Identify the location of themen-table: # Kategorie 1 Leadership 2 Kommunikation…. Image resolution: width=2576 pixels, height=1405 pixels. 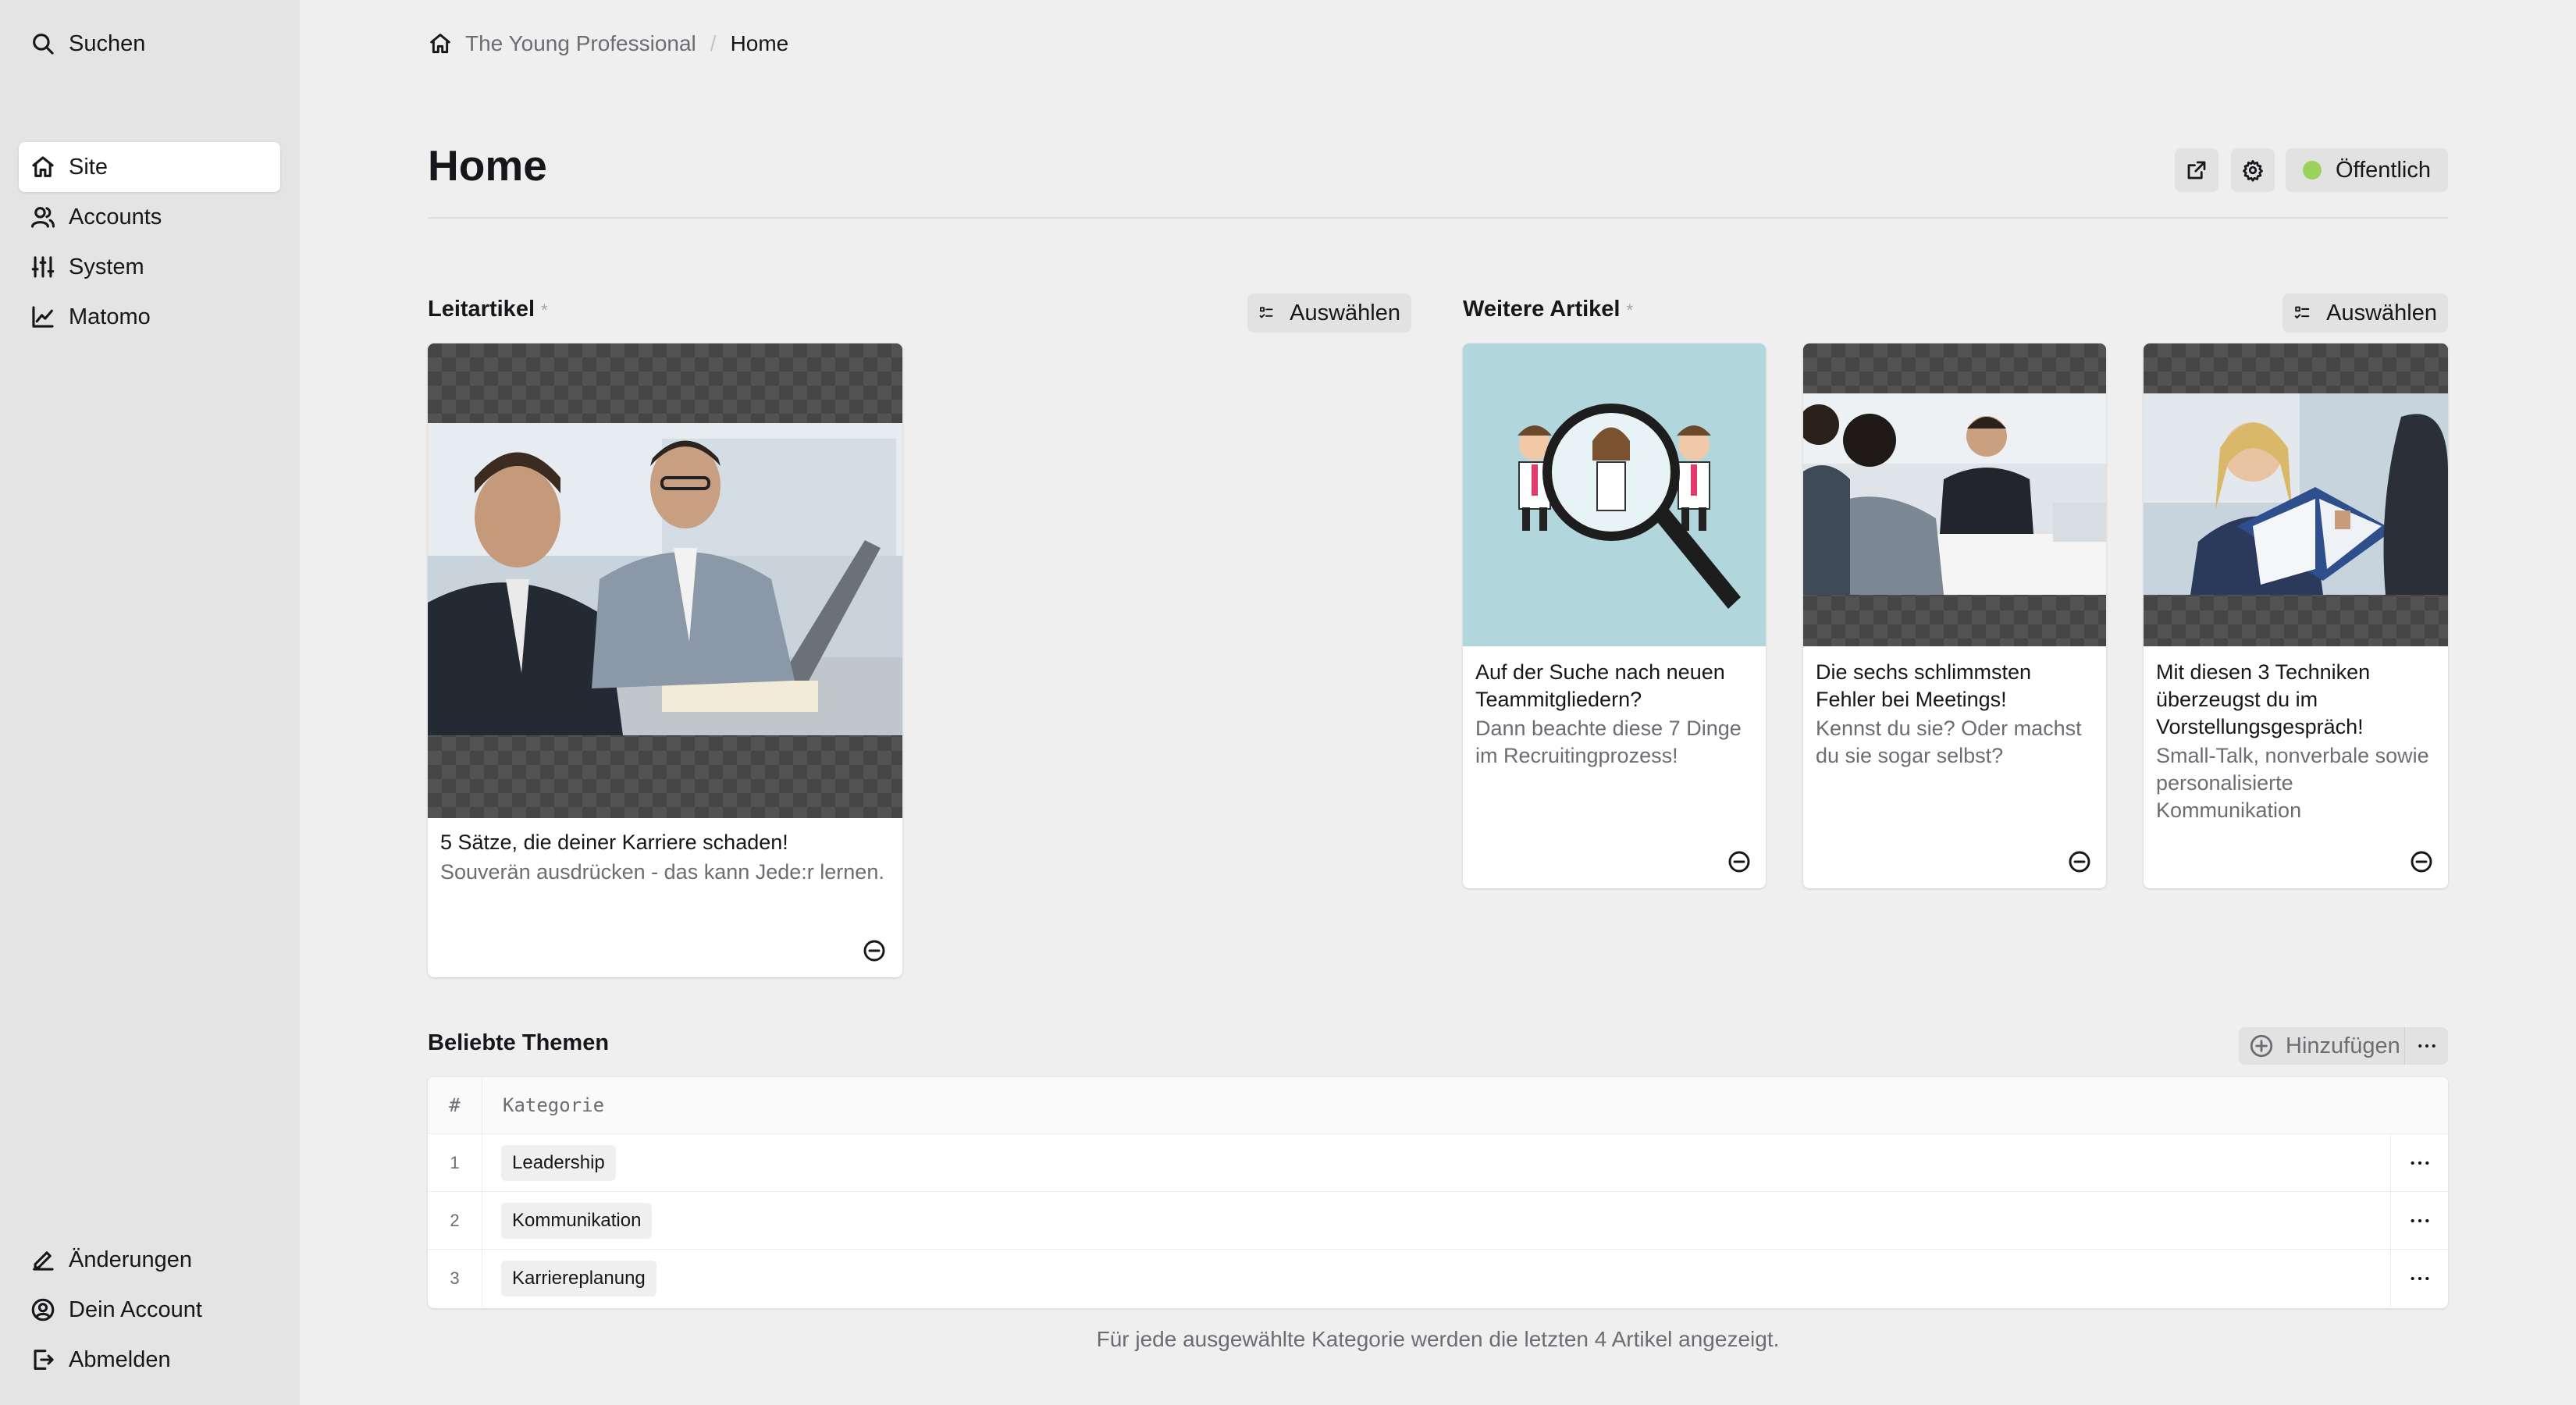
(1438, 1192).